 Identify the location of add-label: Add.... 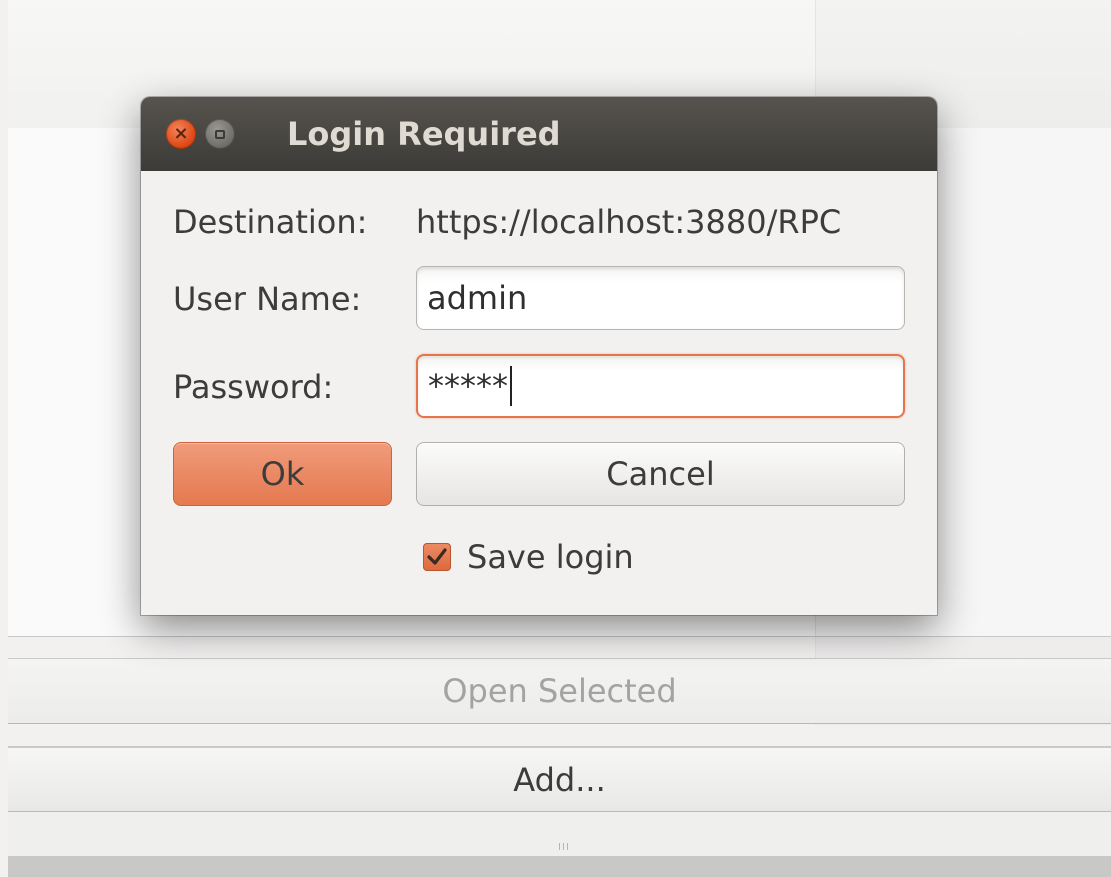
(559, 779).